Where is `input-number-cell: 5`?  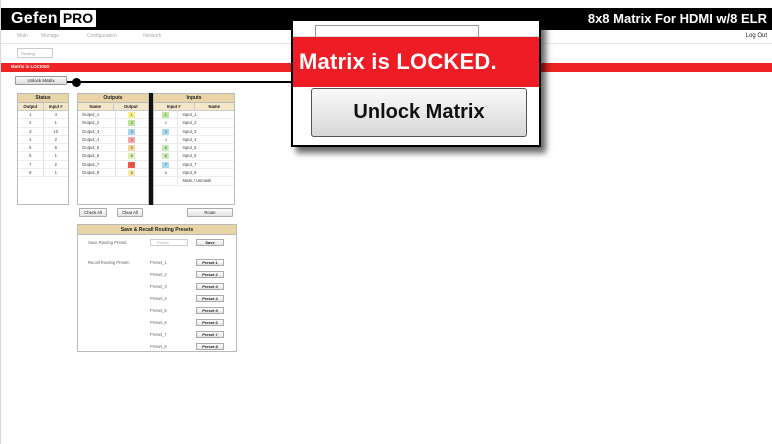 input-number-cell: 5 is located at coordinates (166, 148).